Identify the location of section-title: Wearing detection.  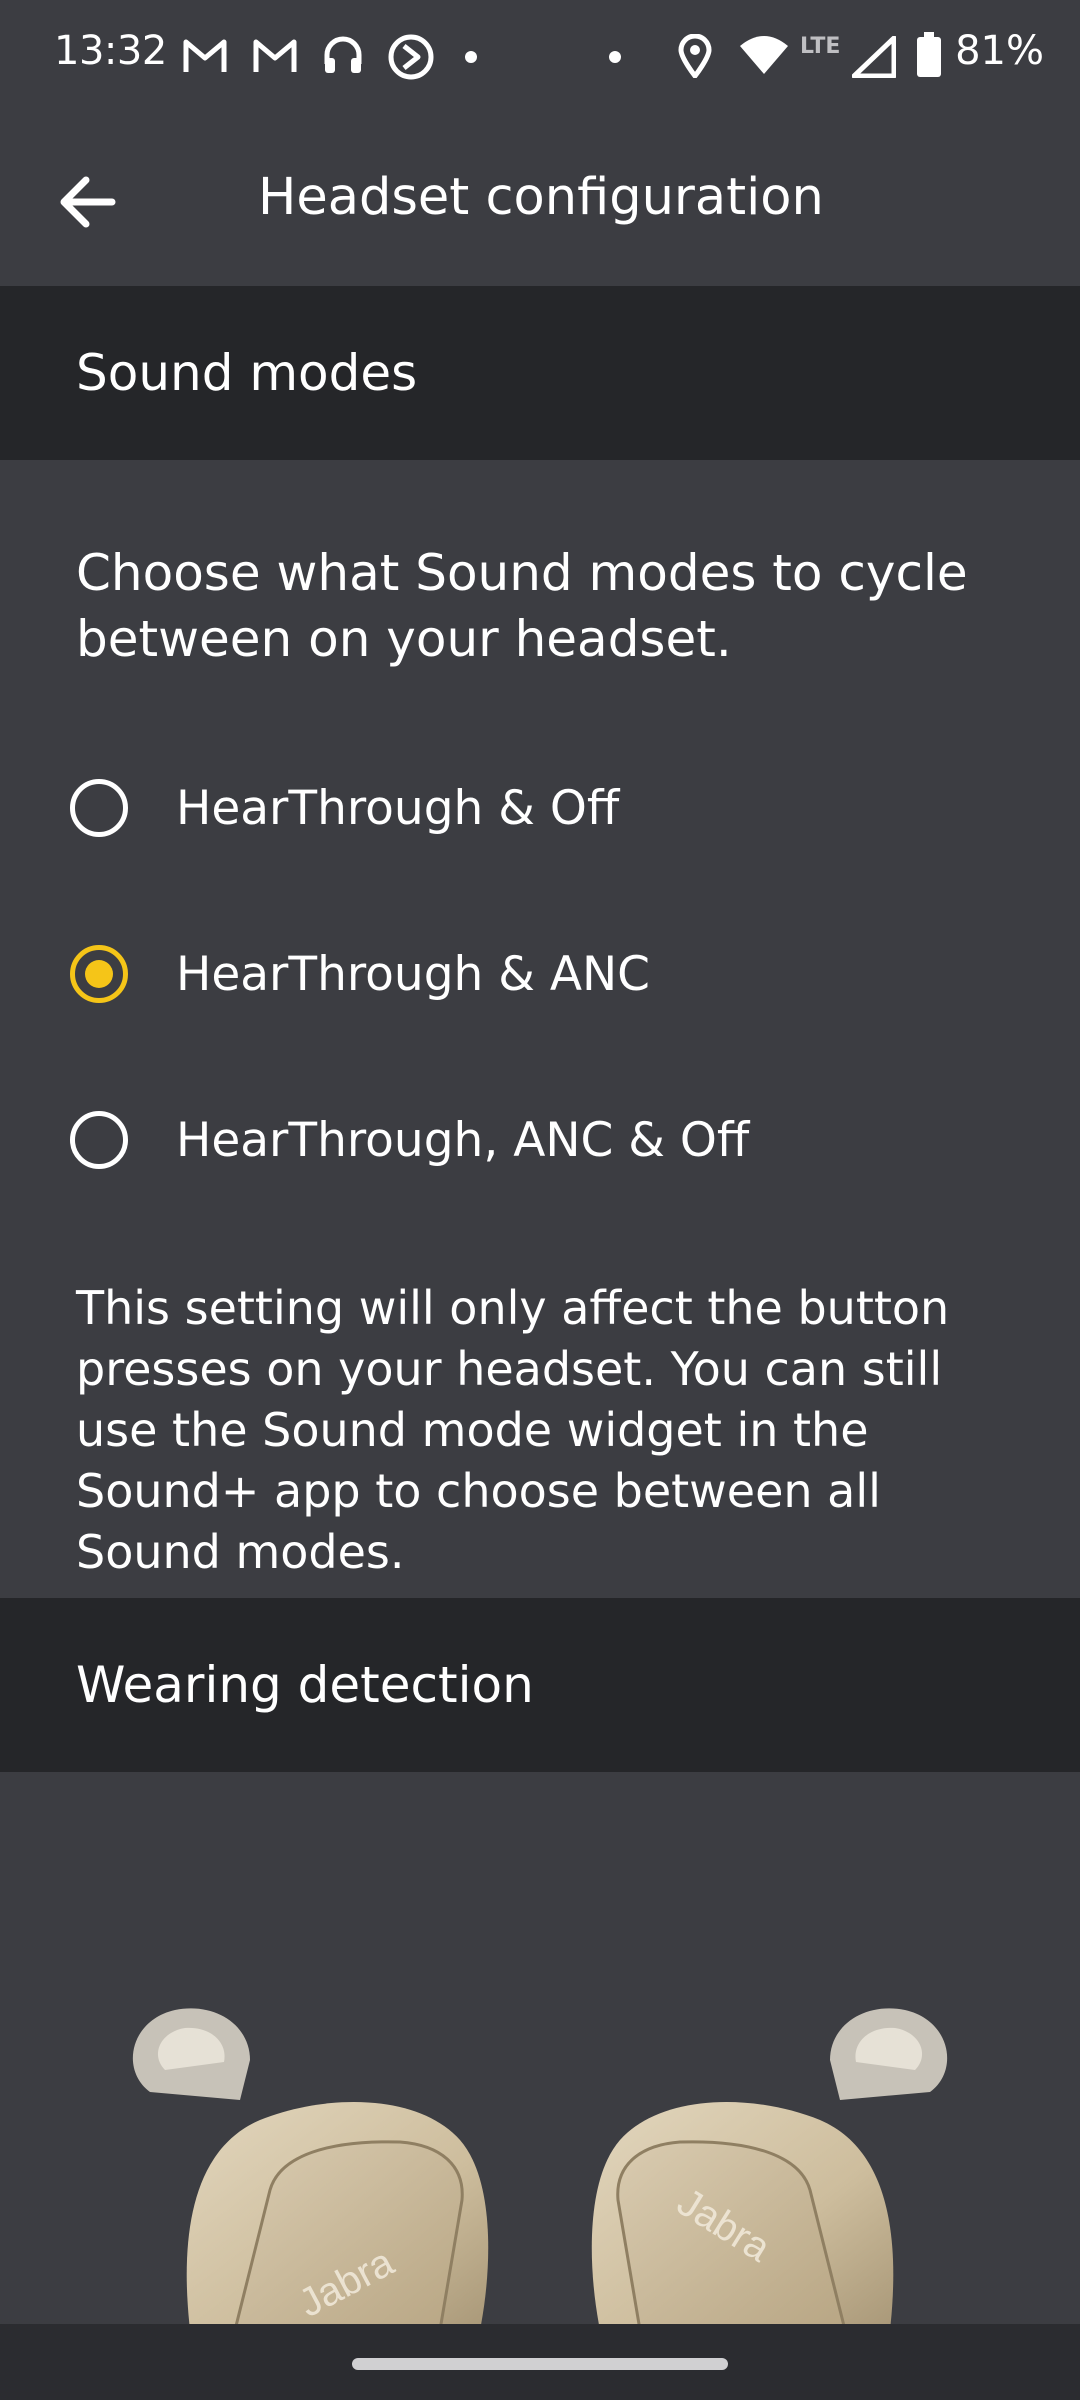
(305, 1685).